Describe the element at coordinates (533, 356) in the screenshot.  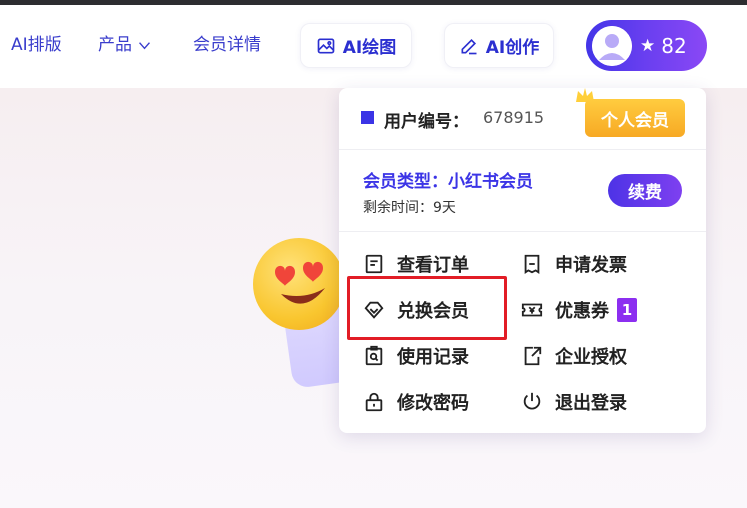
I see `share-export-icon` at that location.